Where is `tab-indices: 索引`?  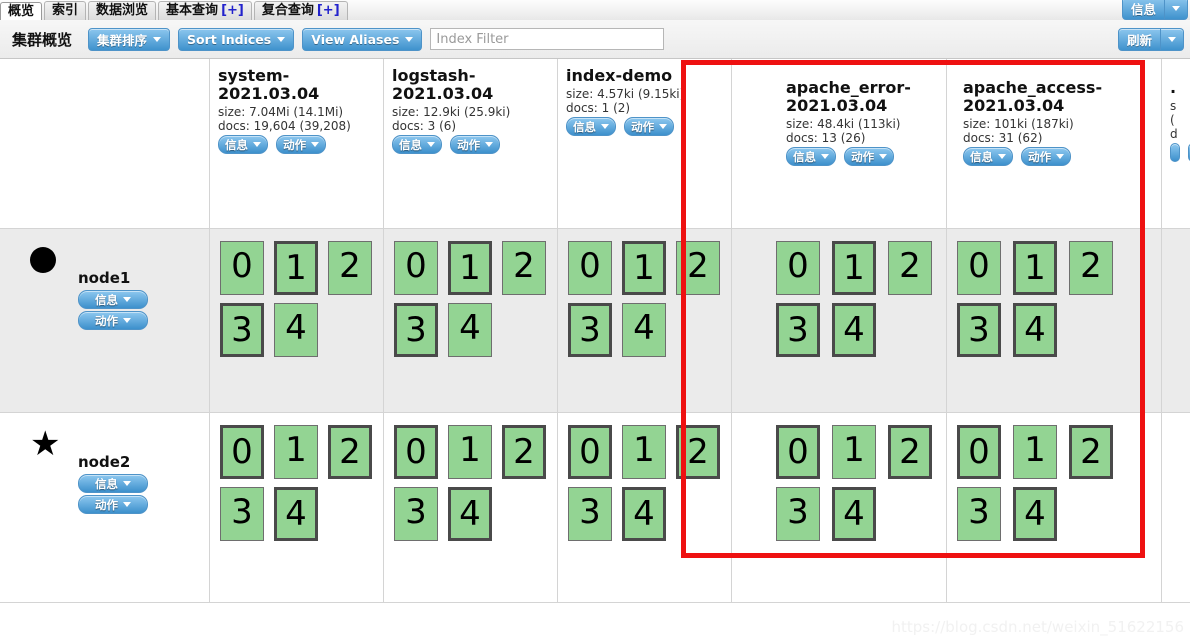 tab-indices: 索引 is located at coordinates (65, 10).